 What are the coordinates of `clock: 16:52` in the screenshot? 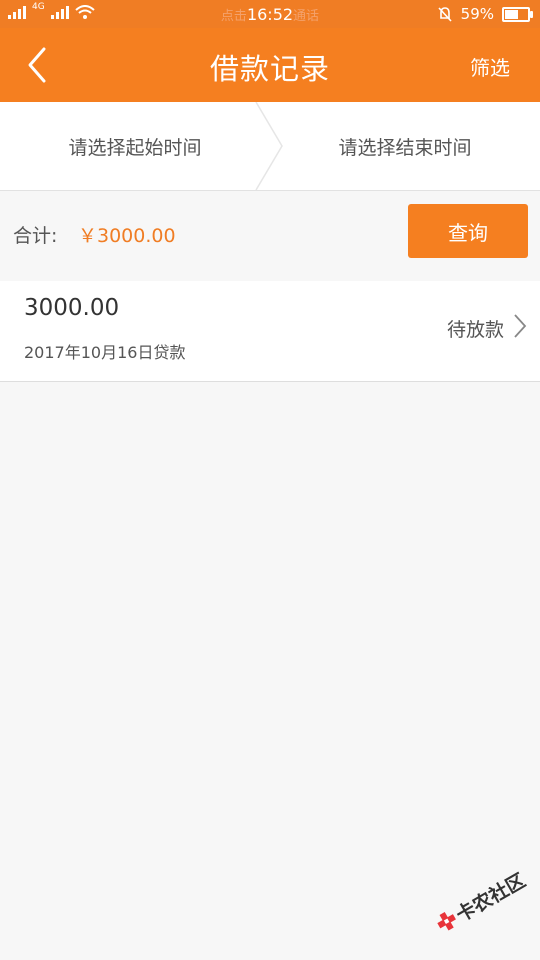 It's located at (270, 14).